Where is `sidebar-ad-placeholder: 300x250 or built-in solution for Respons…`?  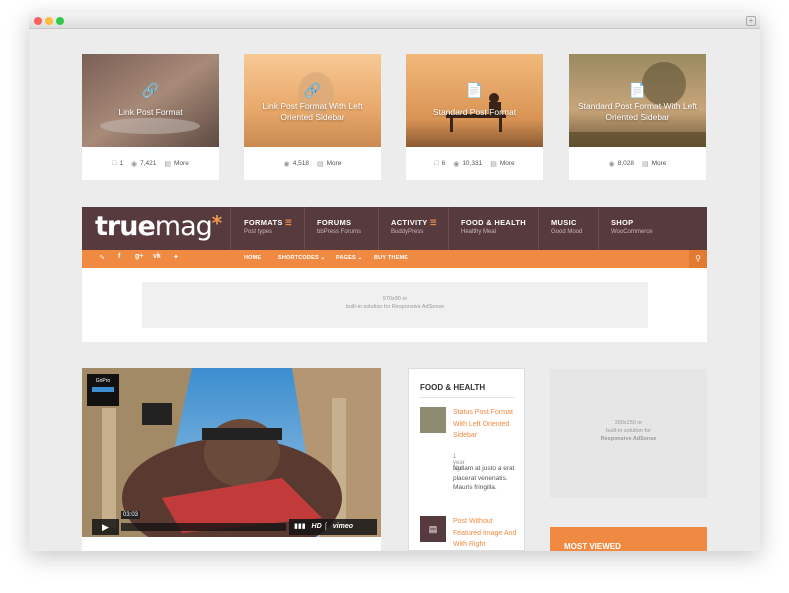
sidebar-ad-placeholder: 300x250 or built-in solution for Respons… is located at coordinates (628, 433).